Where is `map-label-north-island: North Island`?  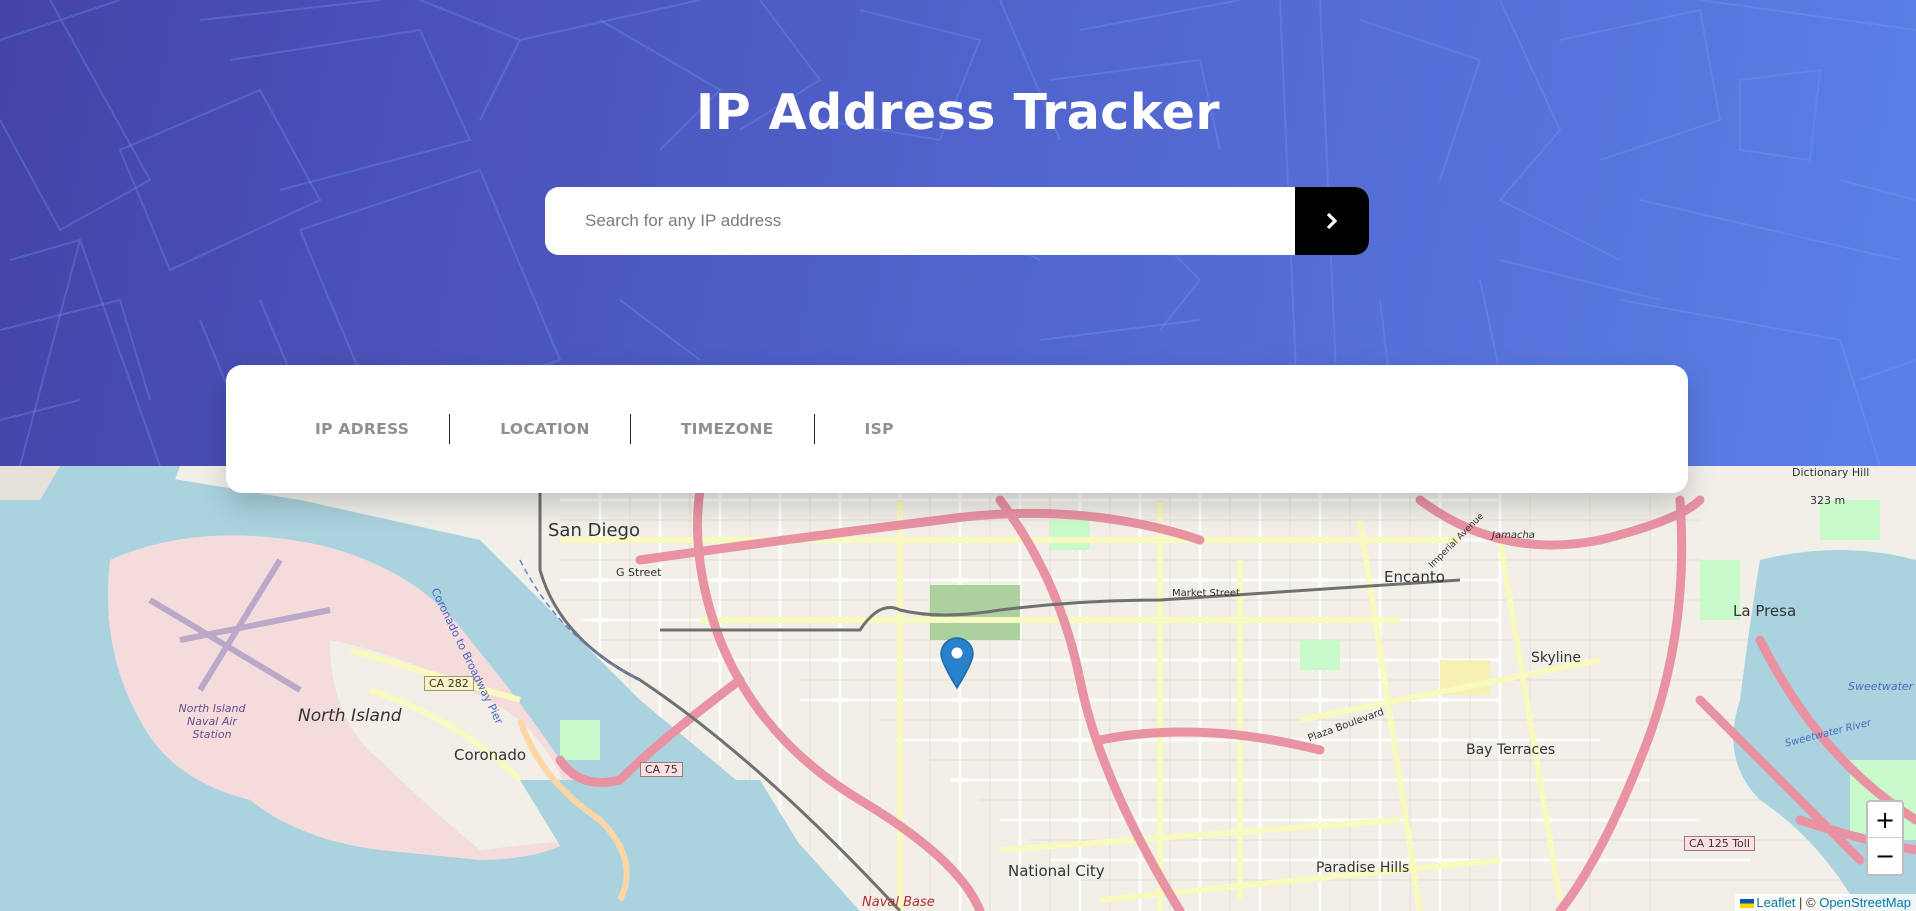
map-label-north-island: North Island is located at coordinates (350, 716).